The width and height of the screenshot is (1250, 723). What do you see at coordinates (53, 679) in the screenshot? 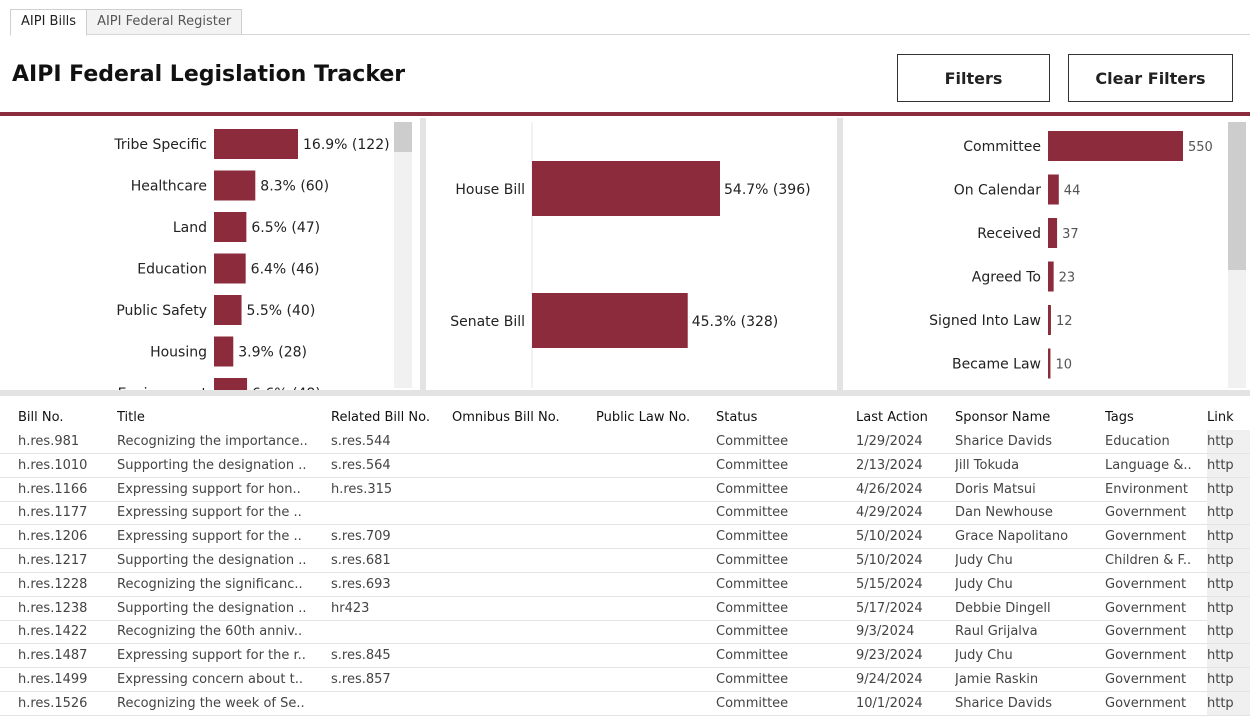
I see `cell-bill-no: h.res.1499` at bounding box center [53, 679].